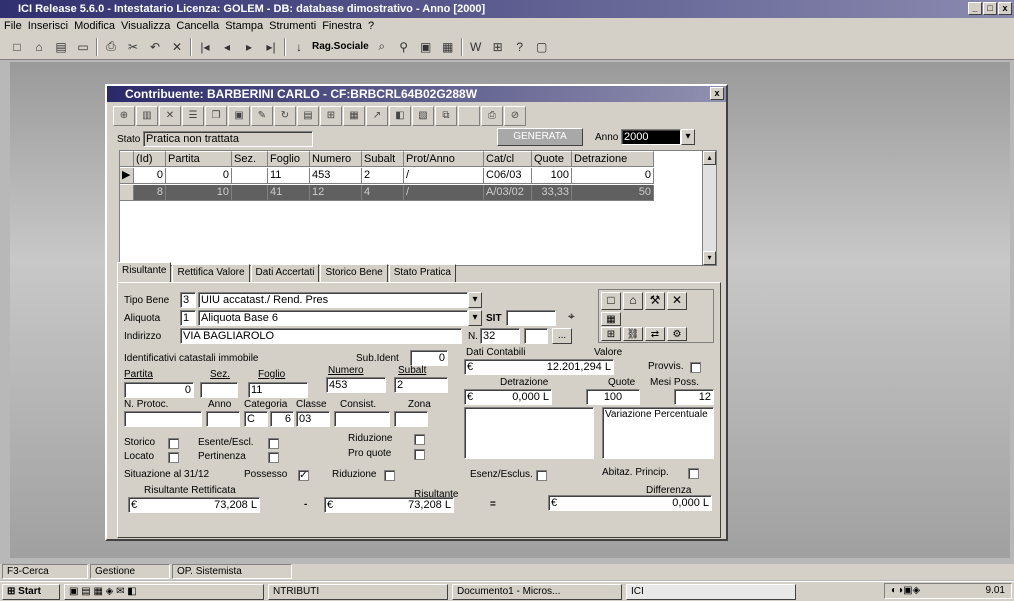 This screenshot has height=601, width=1014. What do you see at coordinates (655, 334) in the screenshot?
I see `merge-icon: ⇄` at bounding box center [655, 334].